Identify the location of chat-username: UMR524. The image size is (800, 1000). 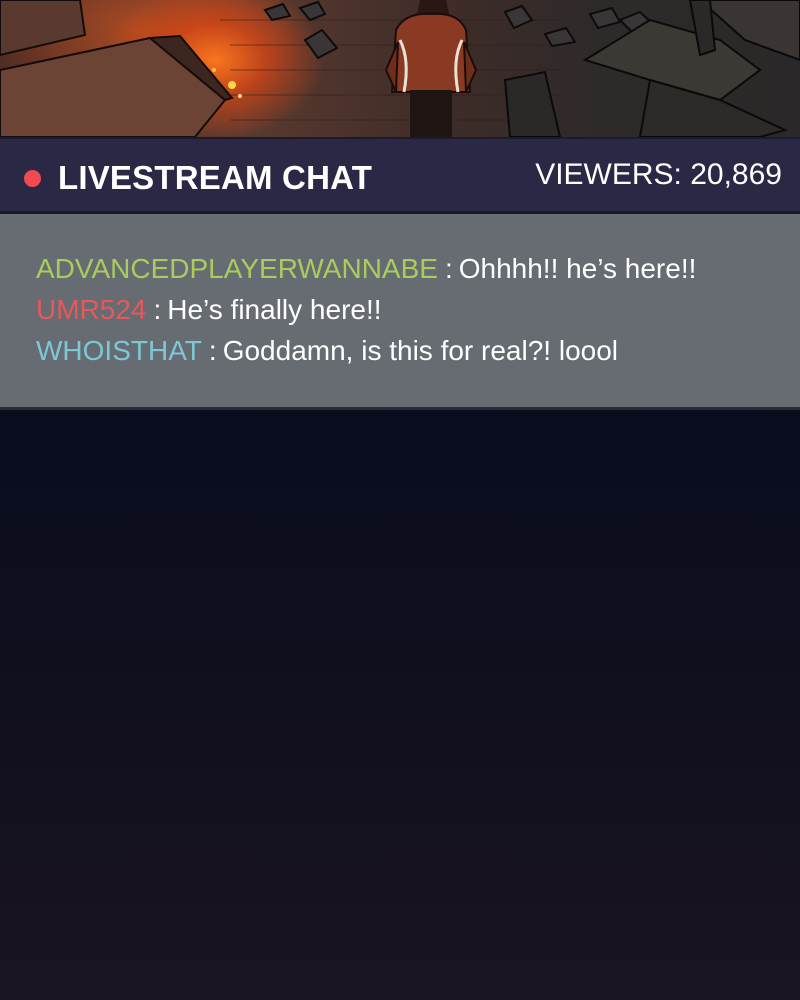
(91, 309).